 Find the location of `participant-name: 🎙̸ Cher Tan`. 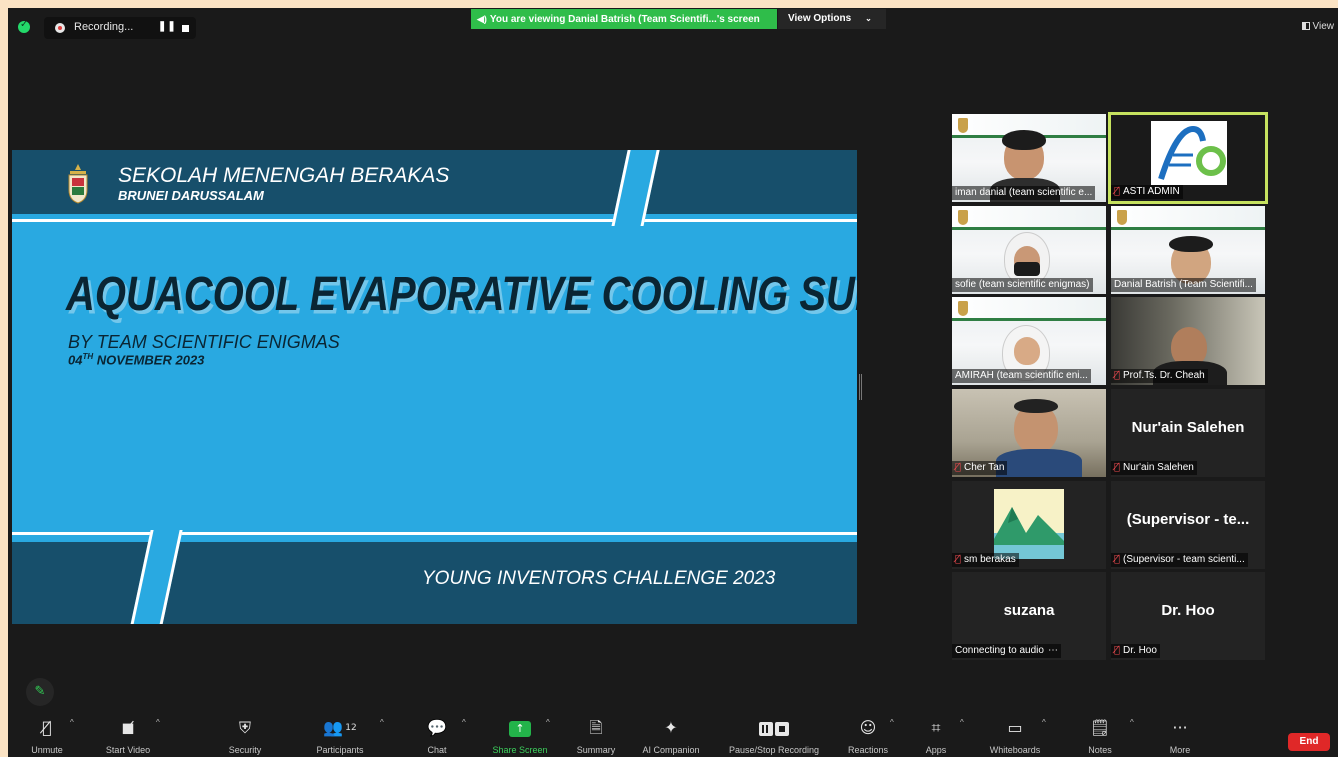

participant-name: 🎙̸ Cher Tan is located at coordinates (980, 468).